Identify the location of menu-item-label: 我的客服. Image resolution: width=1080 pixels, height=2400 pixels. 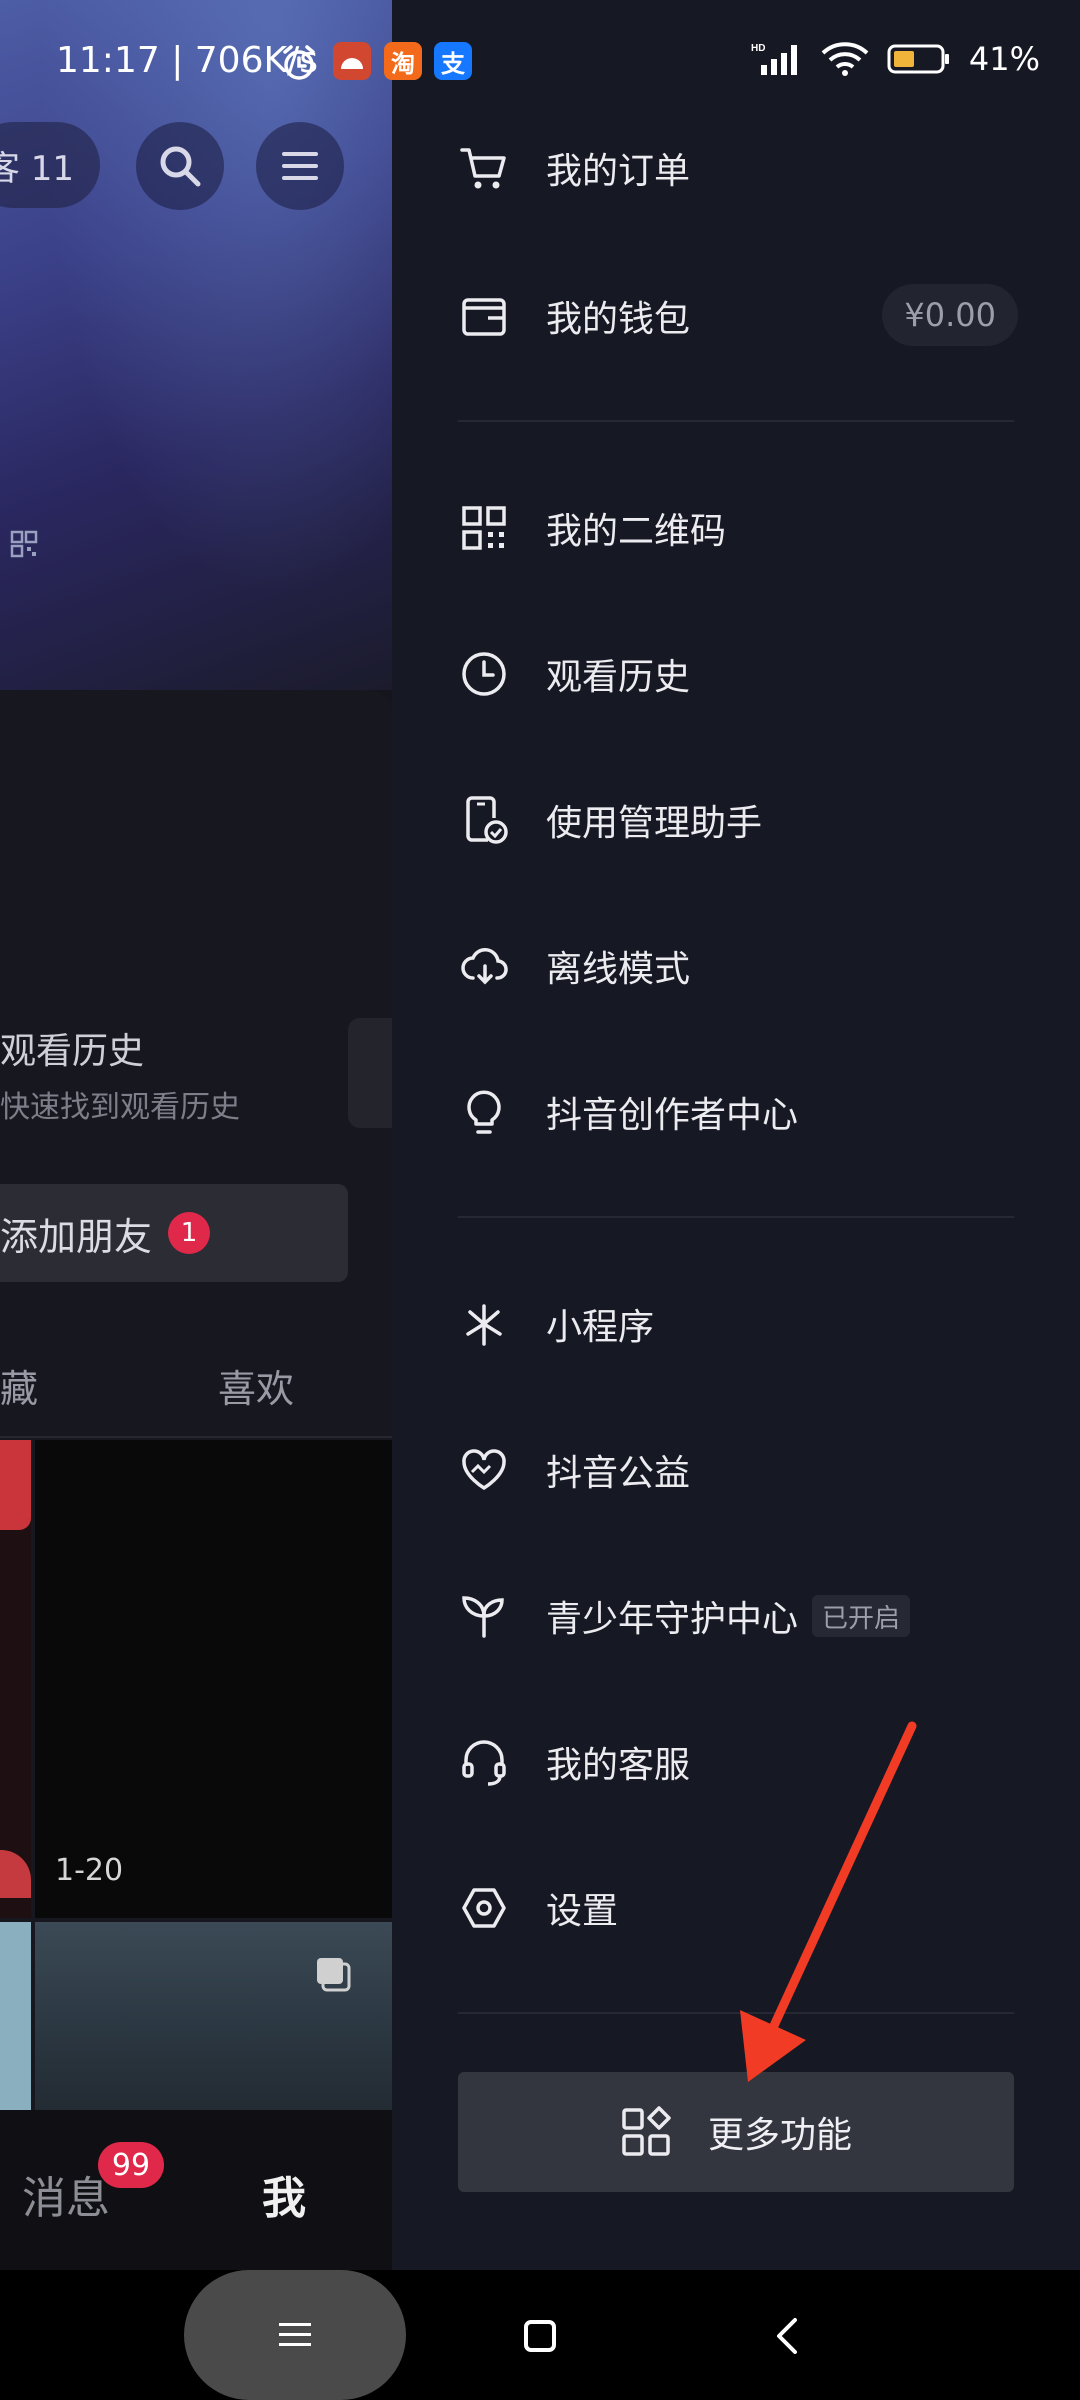
(618, 1765).